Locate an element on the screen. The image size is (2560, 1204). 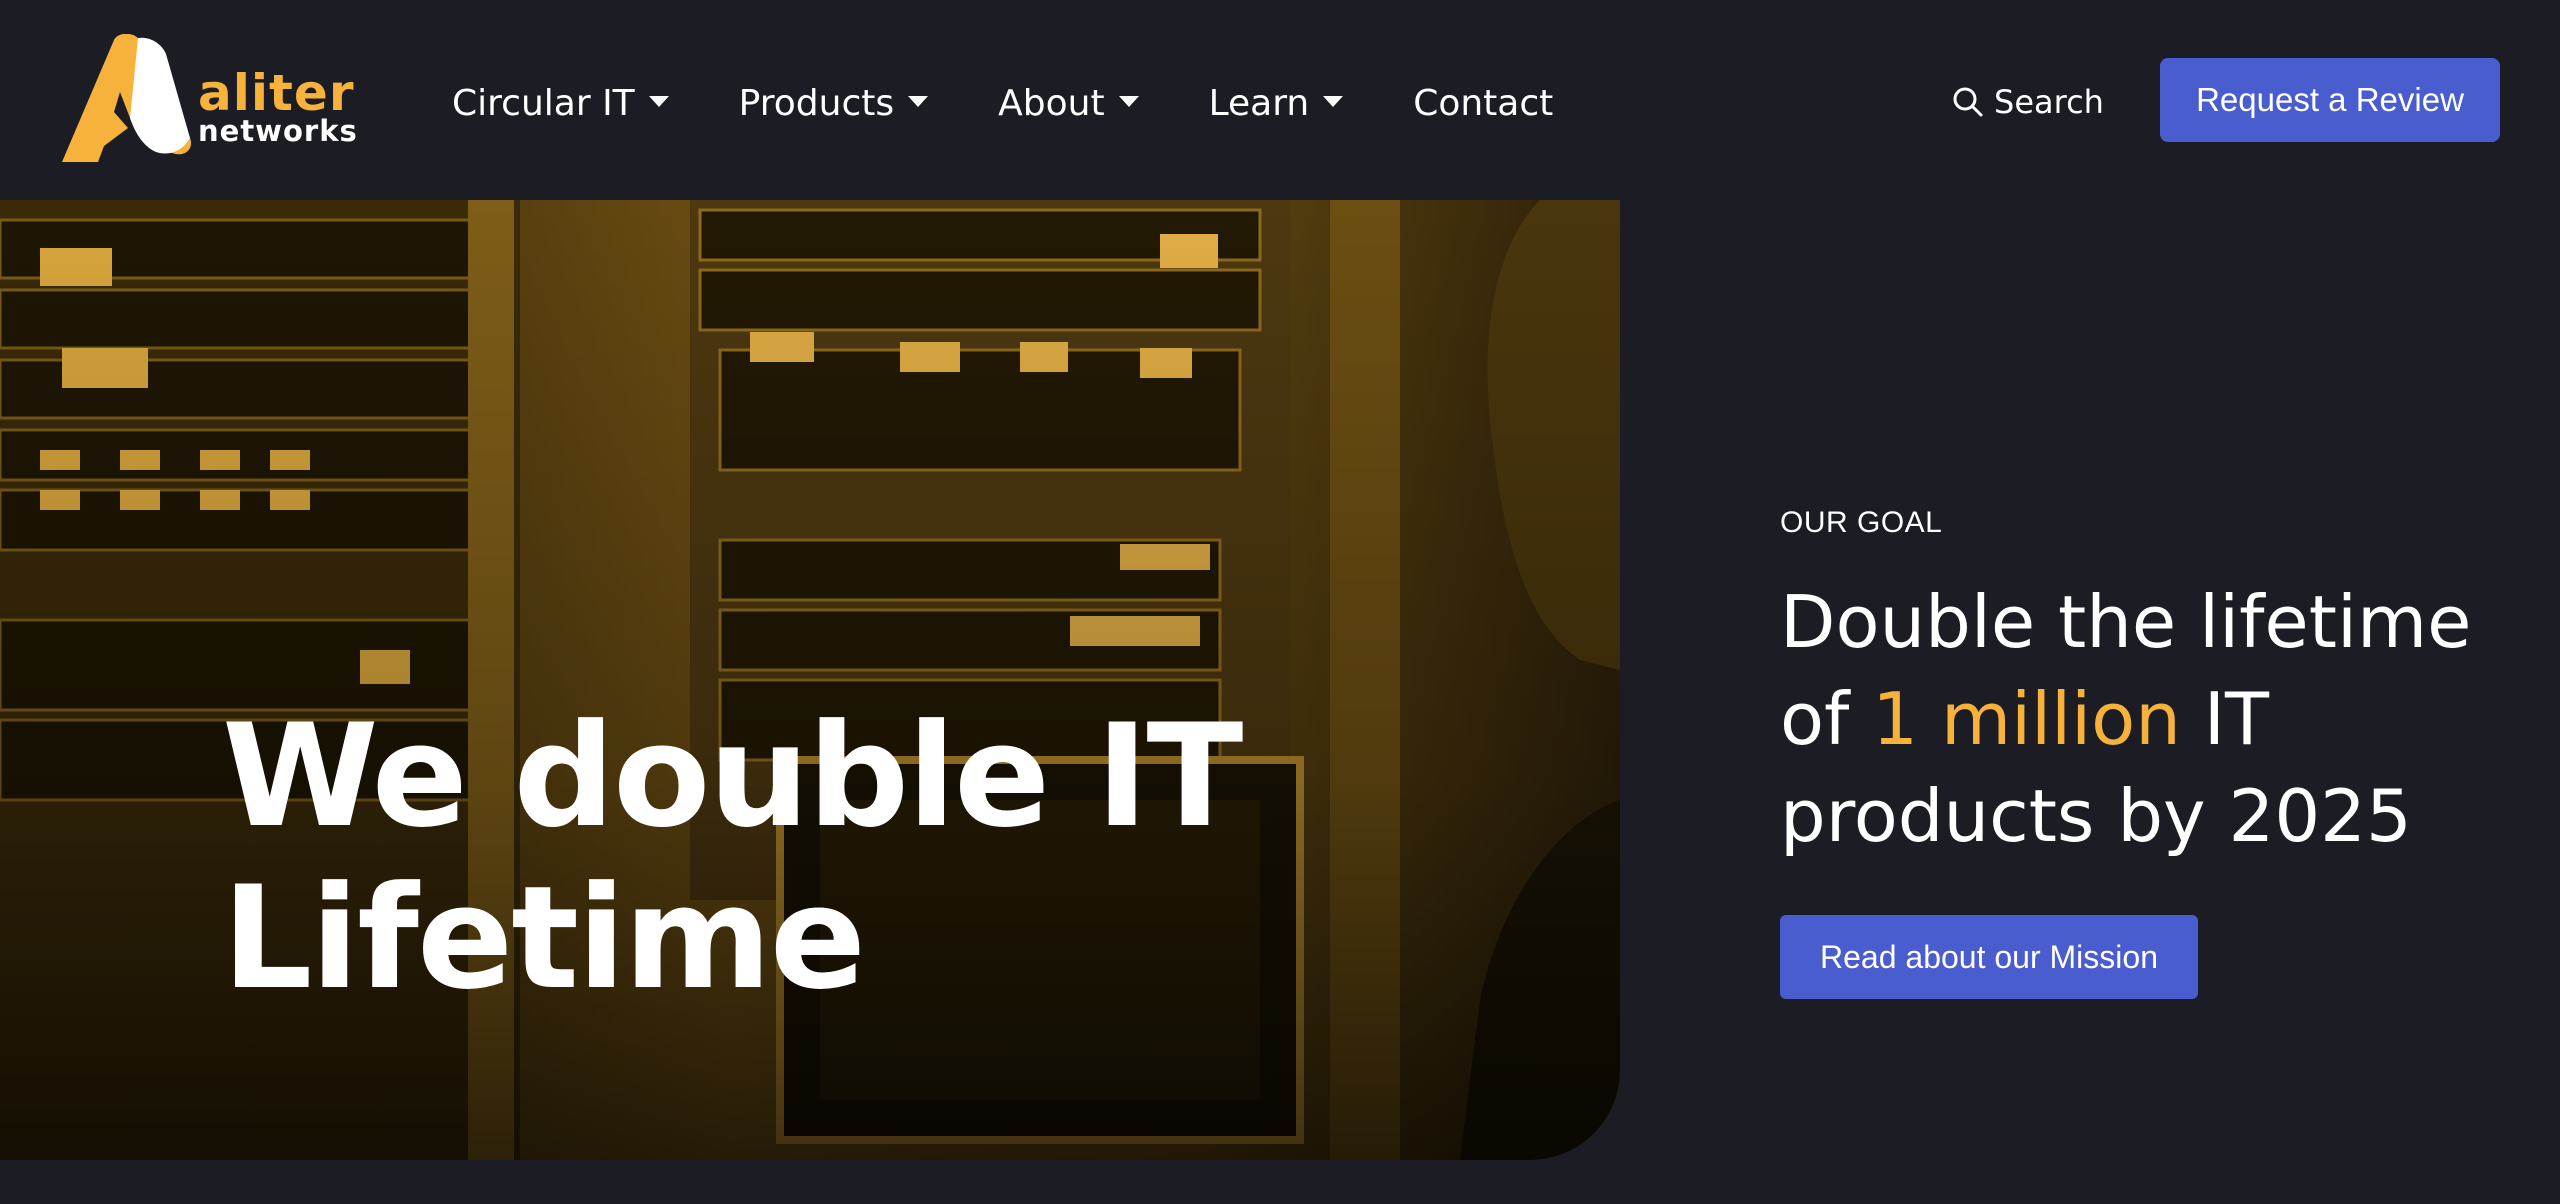
aliter-logo: aliter networks is located at coordinates (207, 100).